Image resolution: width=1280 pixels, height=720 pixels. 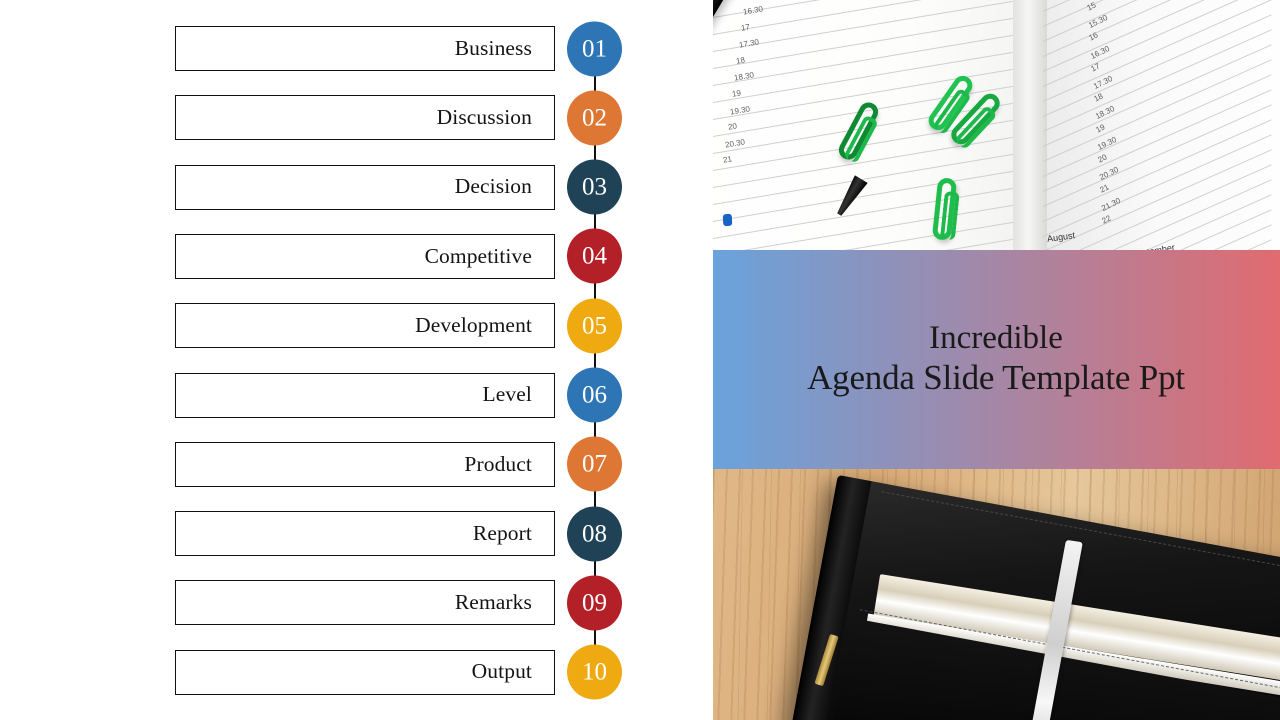 I want to click on agenda-item-box: Output, so click(x=365, y=672).